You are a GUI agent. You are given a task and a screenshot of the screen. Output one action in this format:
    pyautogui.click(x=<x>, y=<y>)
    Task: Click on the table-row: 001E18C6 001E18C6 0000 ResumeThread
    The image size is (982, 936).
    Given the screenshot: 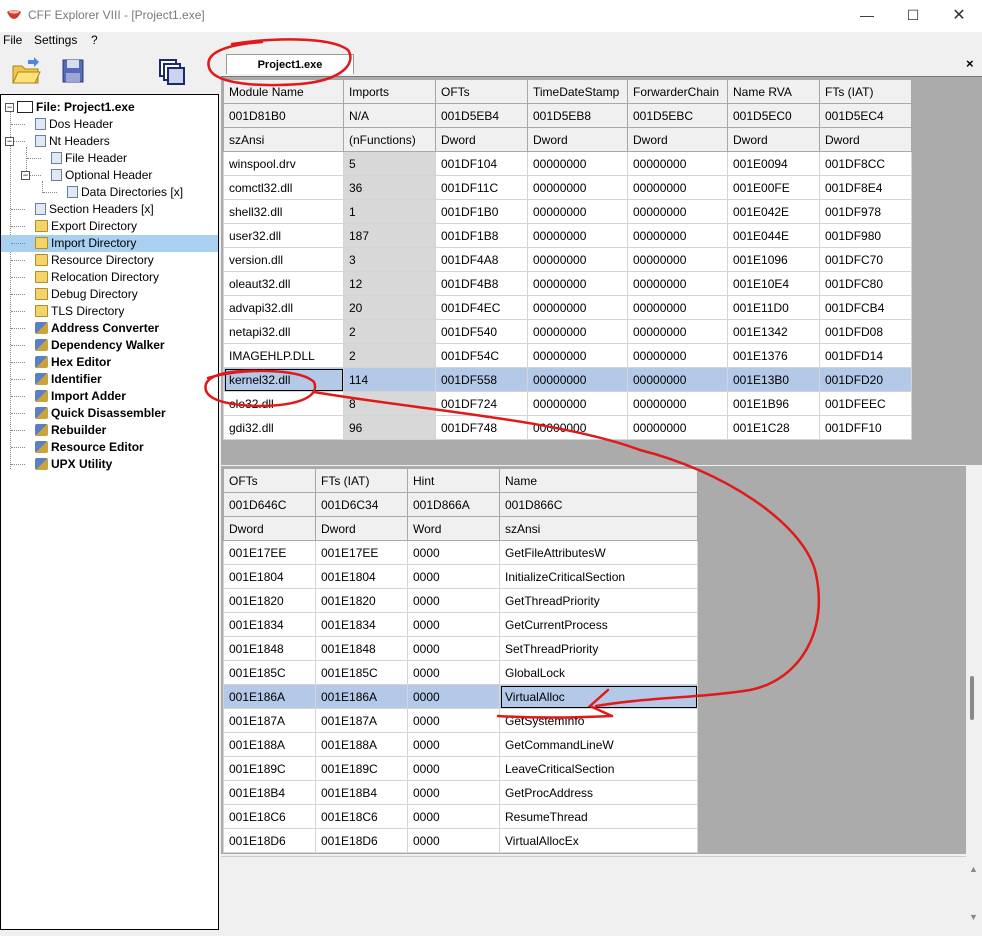 What is the action you would take?
    pyautogui.click(x=460, y=816)
    